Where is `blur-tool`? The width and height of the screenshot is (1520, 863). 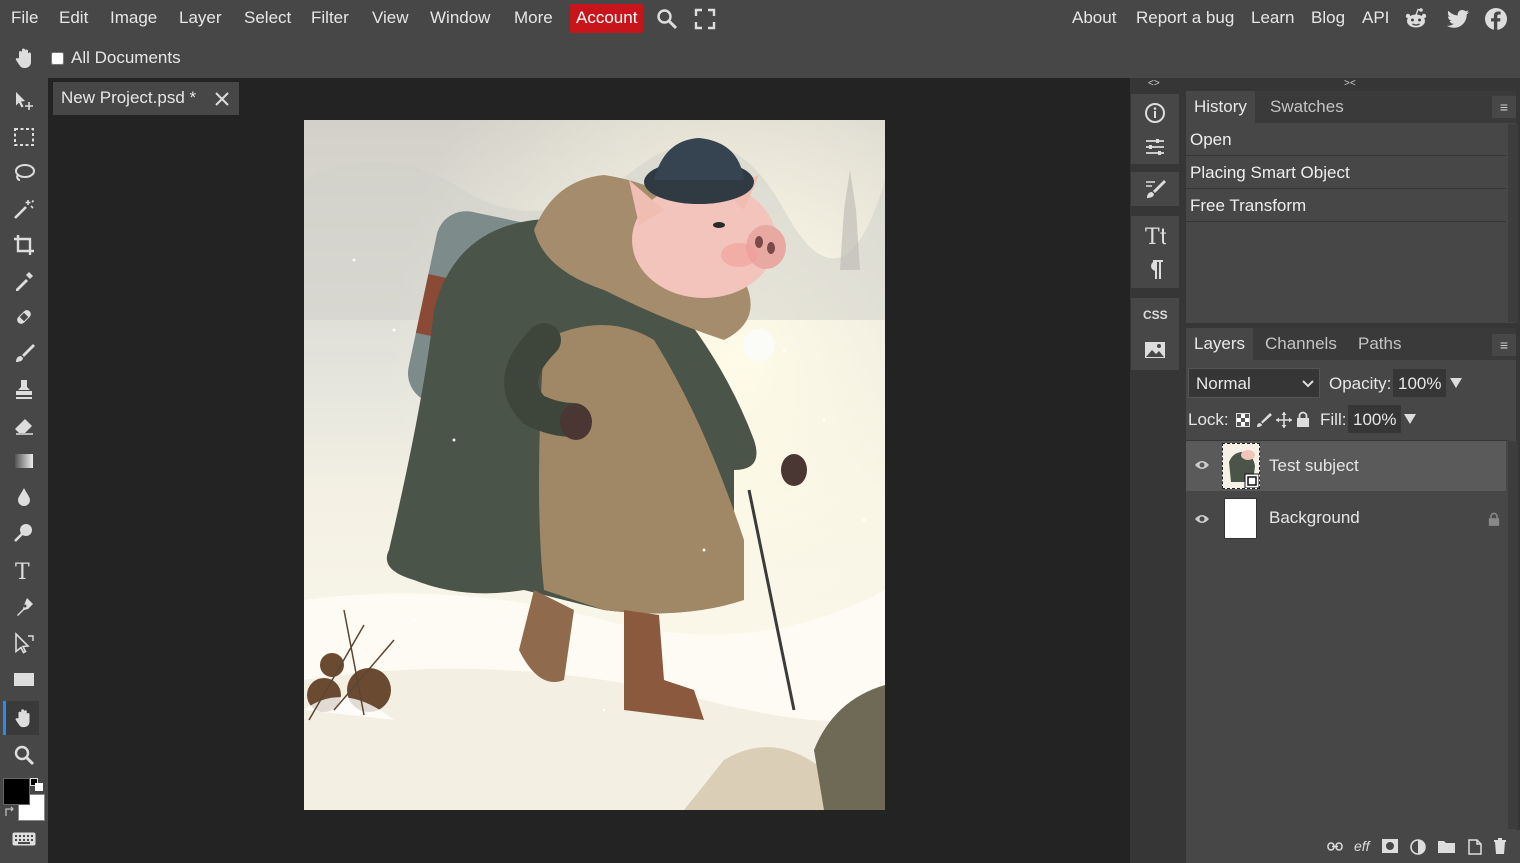 blur-tool is located at coordinates (24, 497).